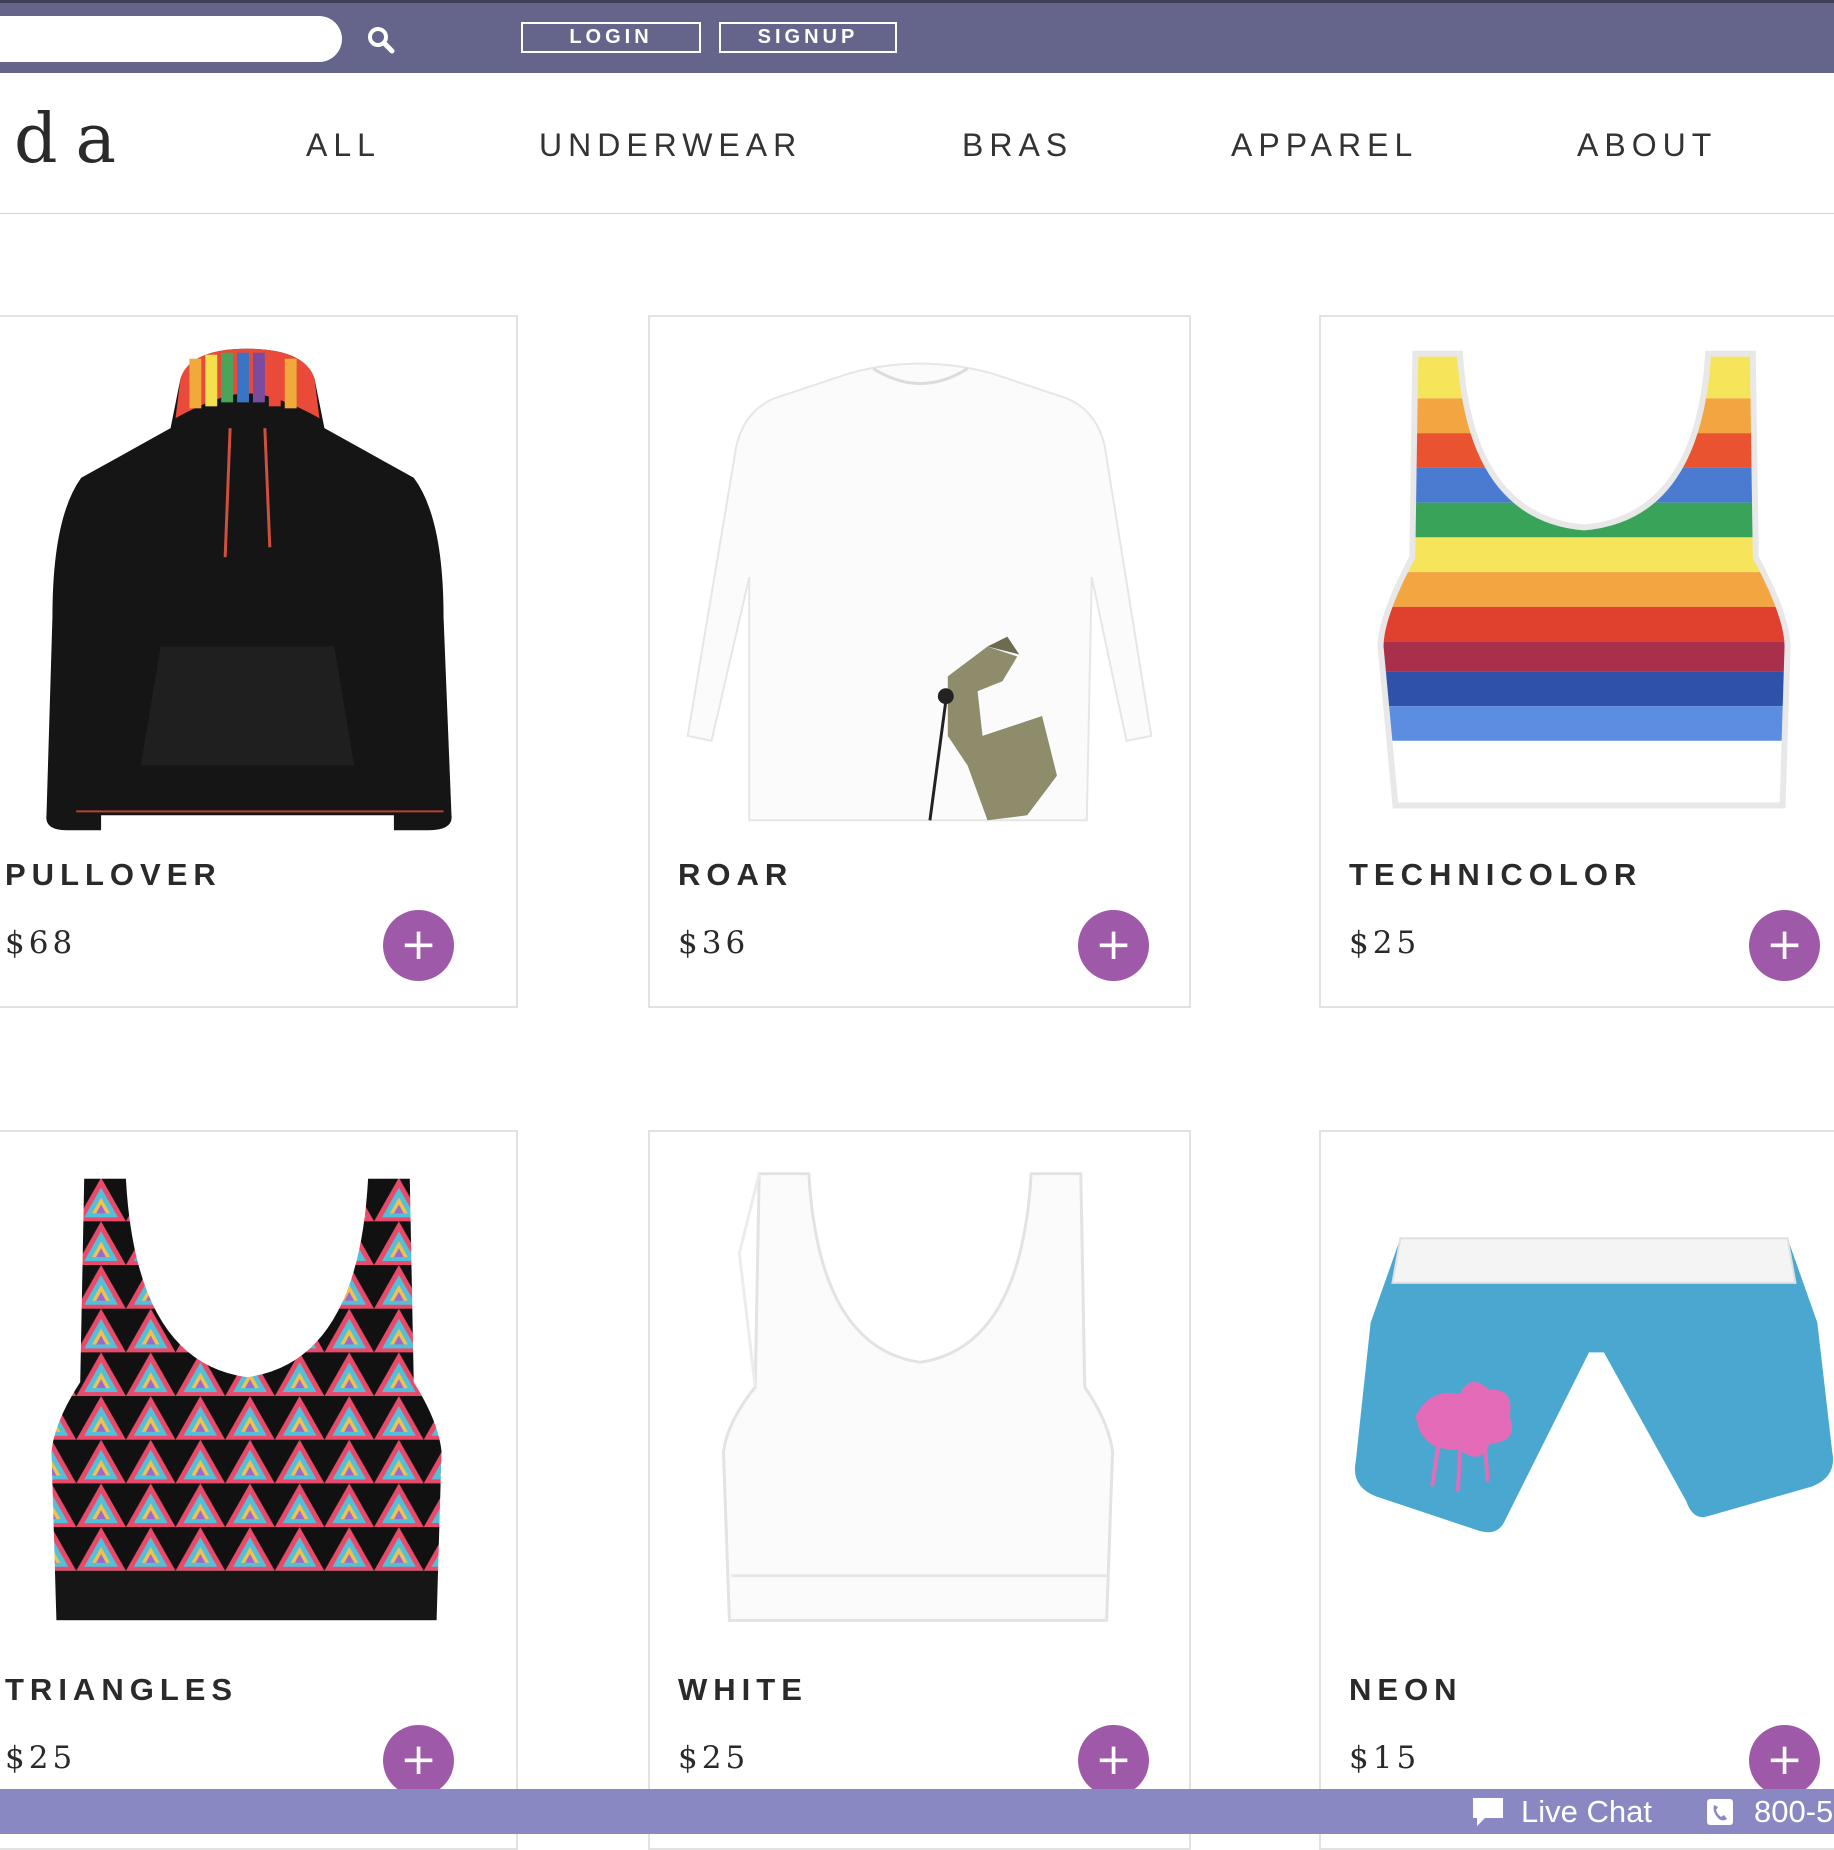 The image size is (1834, 1850). Describe the element at coordinates (171, 39) in the screenshot. I see `search-input` at that location.